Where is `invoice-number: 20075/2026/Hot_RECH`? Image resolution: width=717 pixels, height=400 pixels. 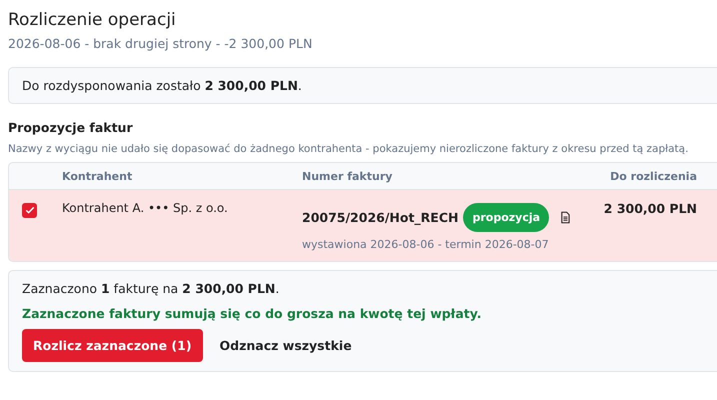 invoice-number: 20075/2026/Hot_RECH is located at coordinates (380, 217).